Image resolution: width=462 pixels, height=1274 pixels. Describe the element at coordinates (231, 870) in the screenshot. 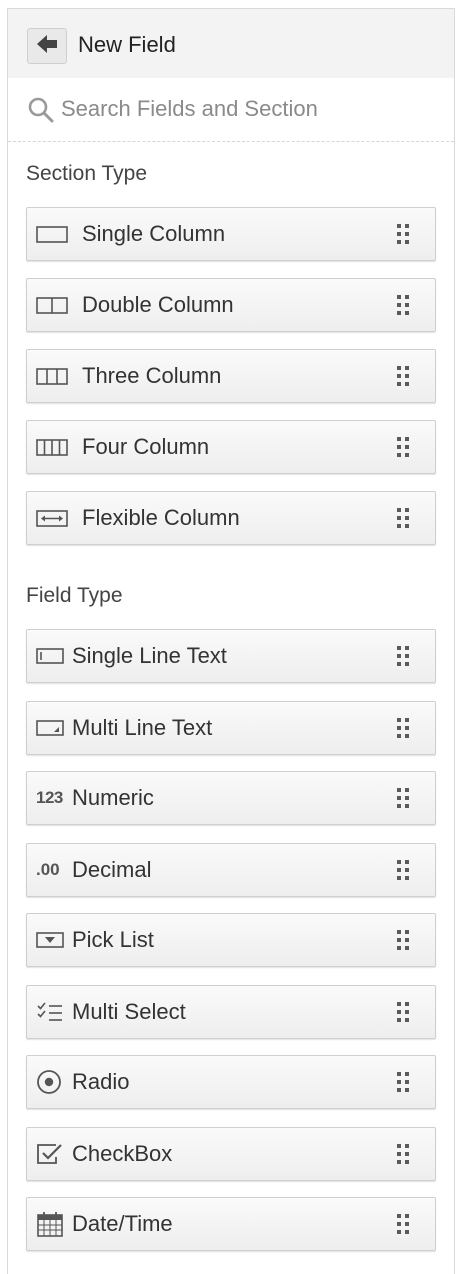

I see `field-item-decimal: .00 Decimal` at that location.